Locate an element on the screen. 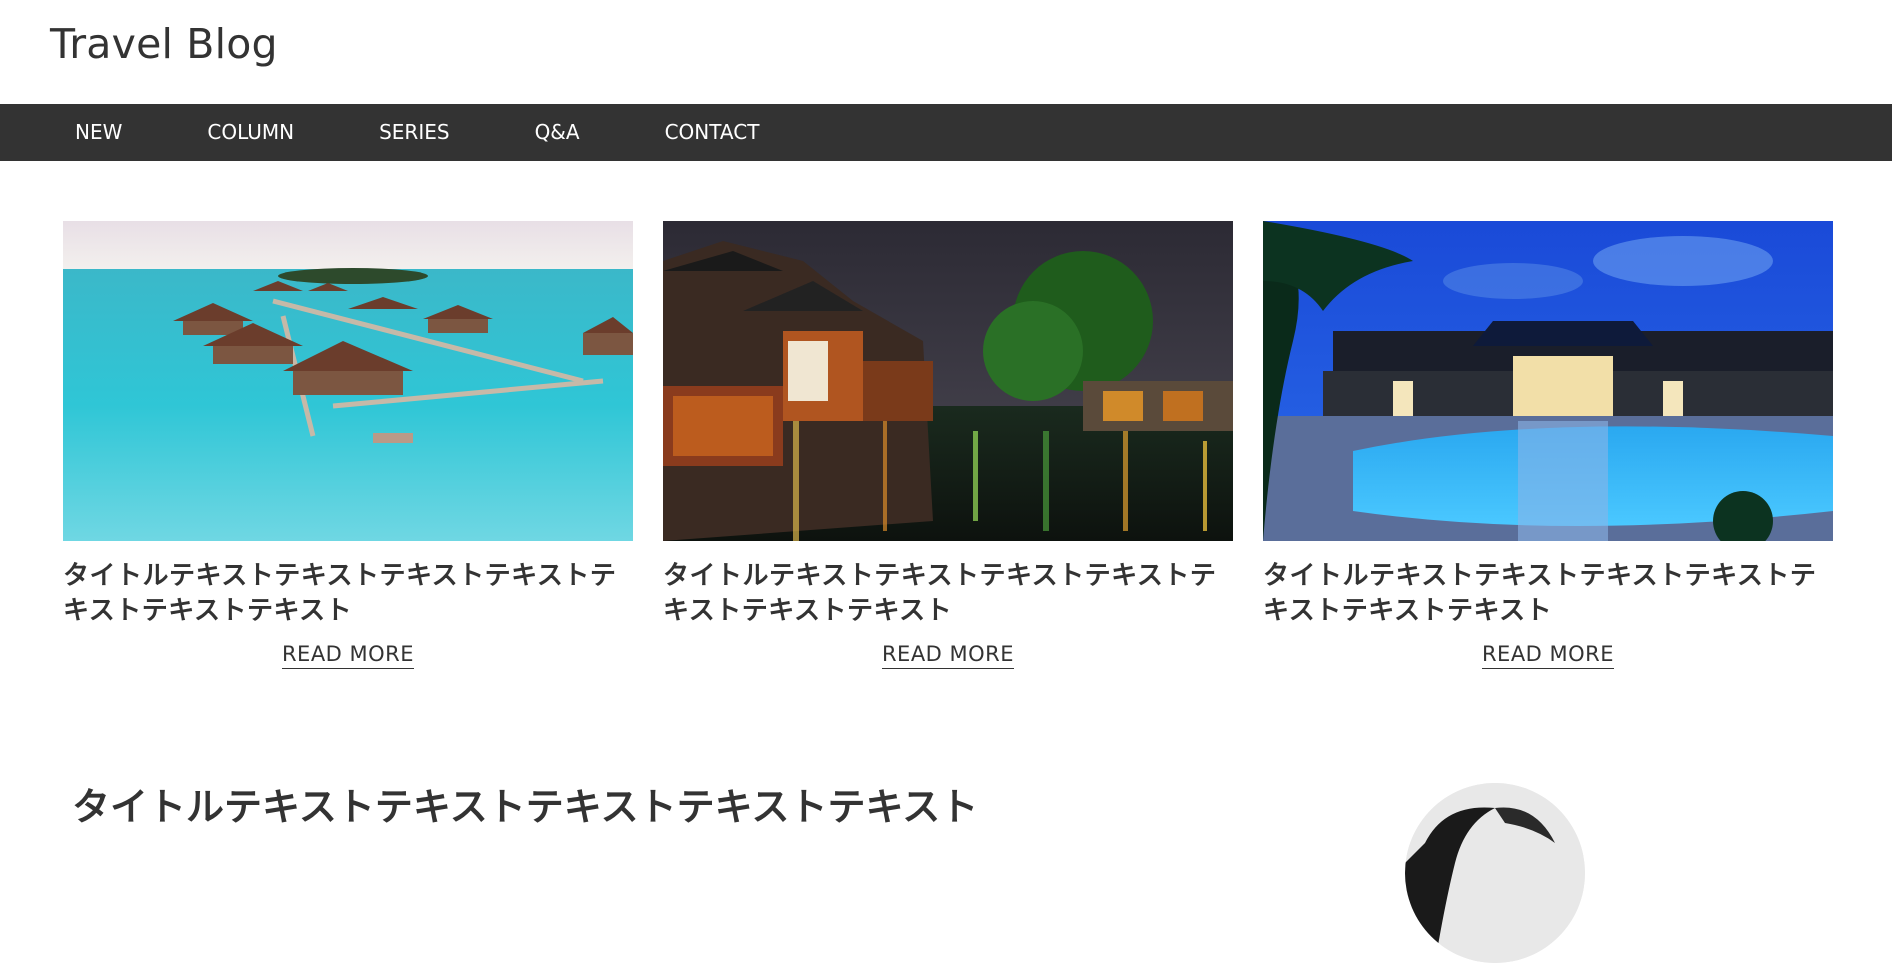 The image size is (1892, 963). nav-item-column: COLUMN is located at coordinates (250, 132).